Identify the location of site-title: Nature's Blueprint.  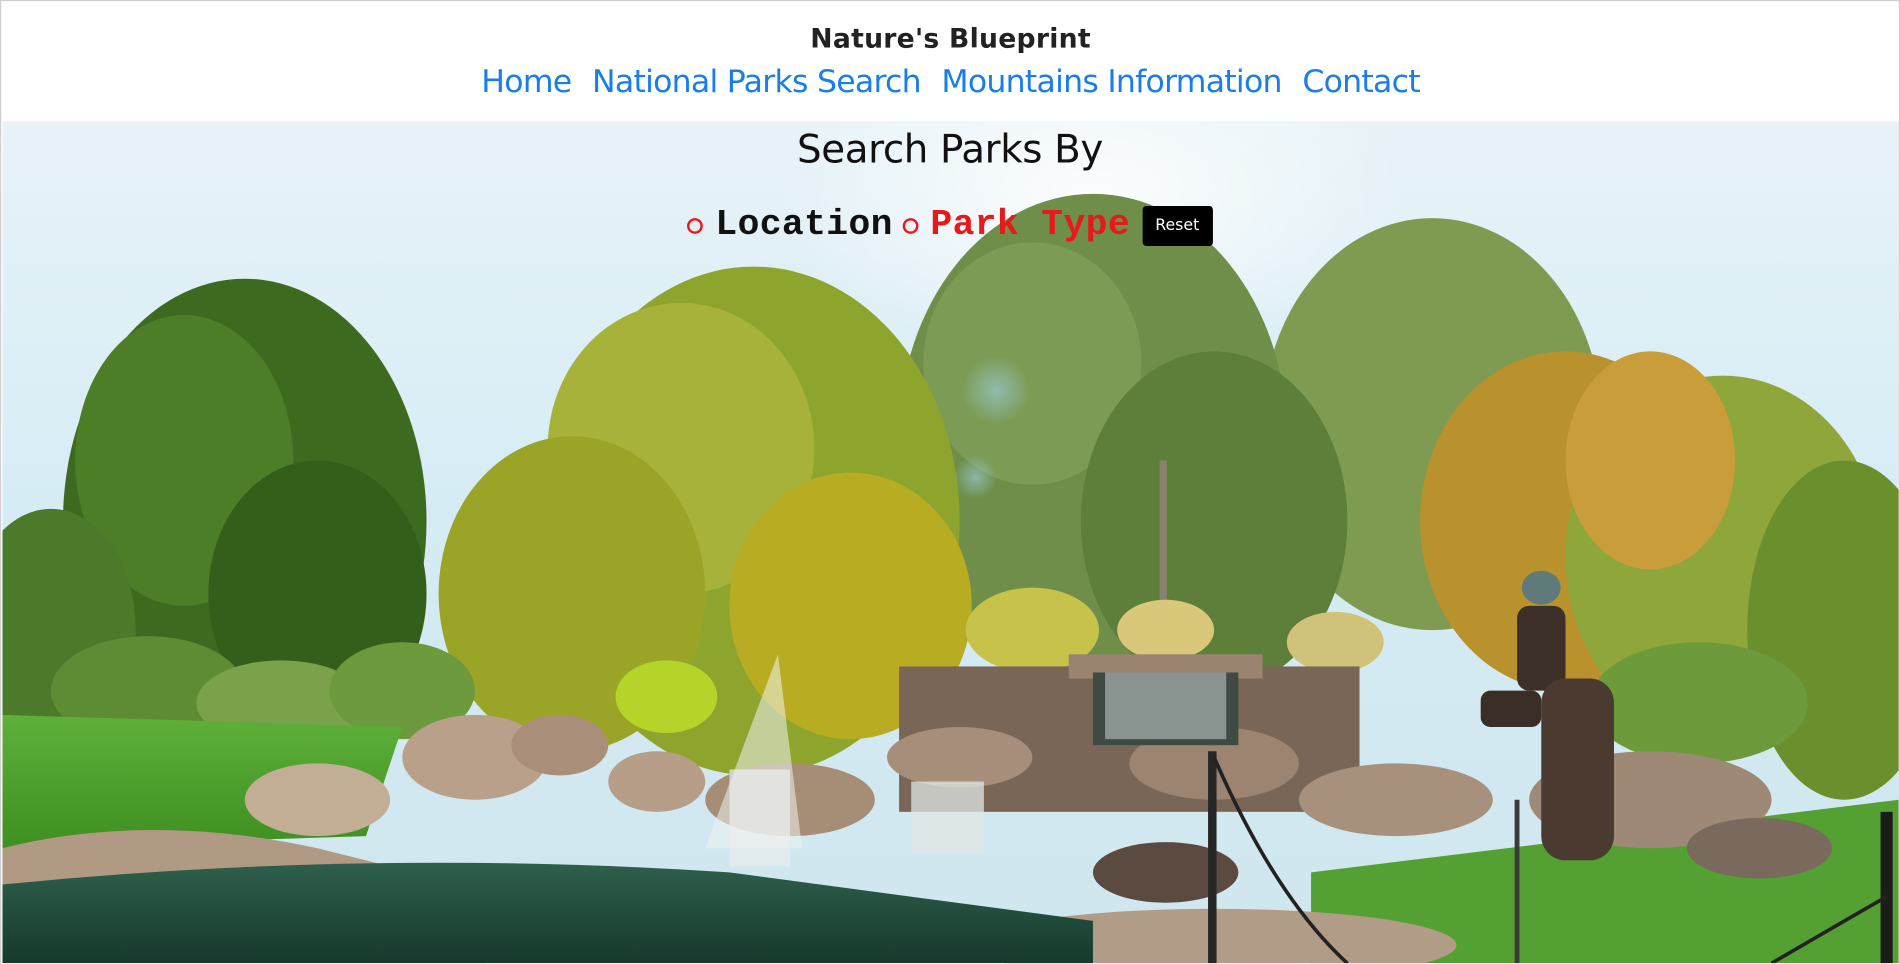
(950, 39).